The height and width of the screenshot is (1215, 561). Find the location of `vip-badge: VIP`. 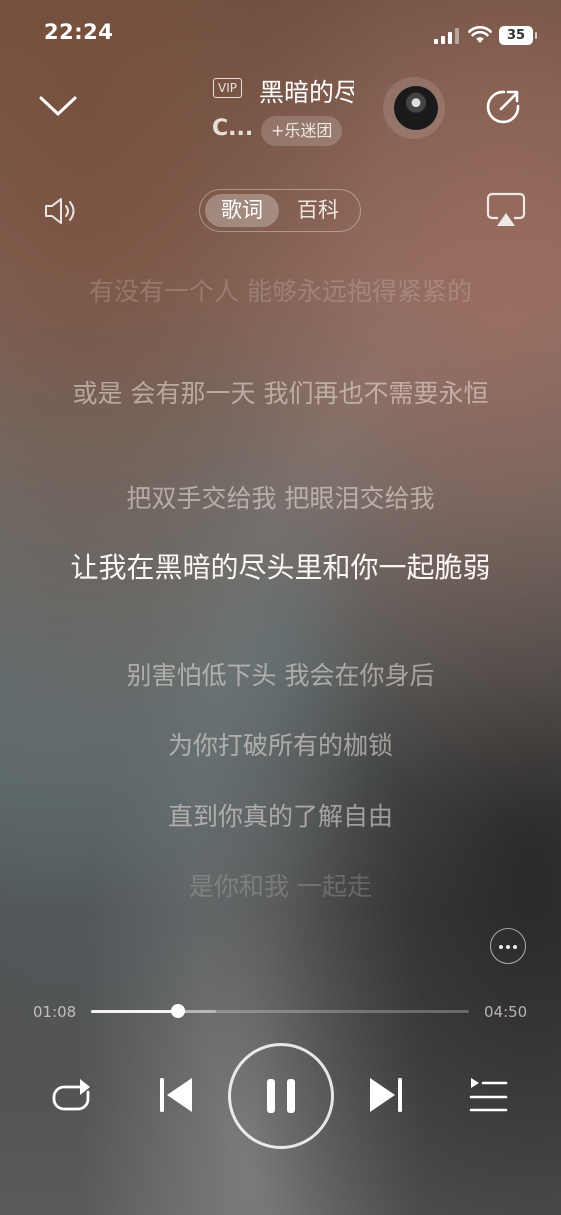

vip-badge: VIP is located at coordinates (227, 88).